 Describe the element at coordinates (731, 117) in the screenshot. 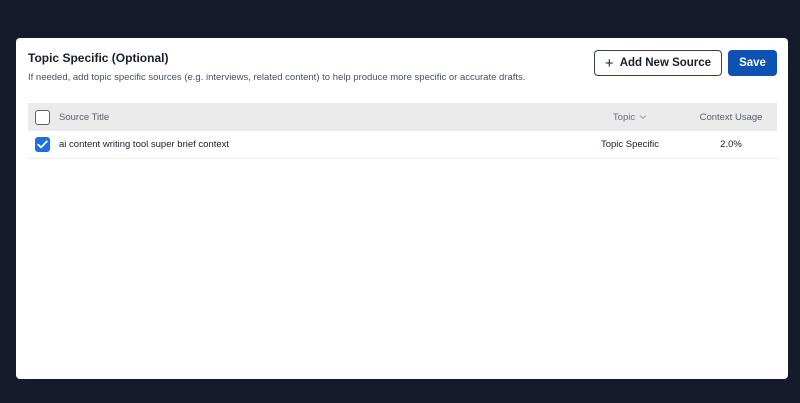

I see `header-context-usage: Context Usage` at that location.